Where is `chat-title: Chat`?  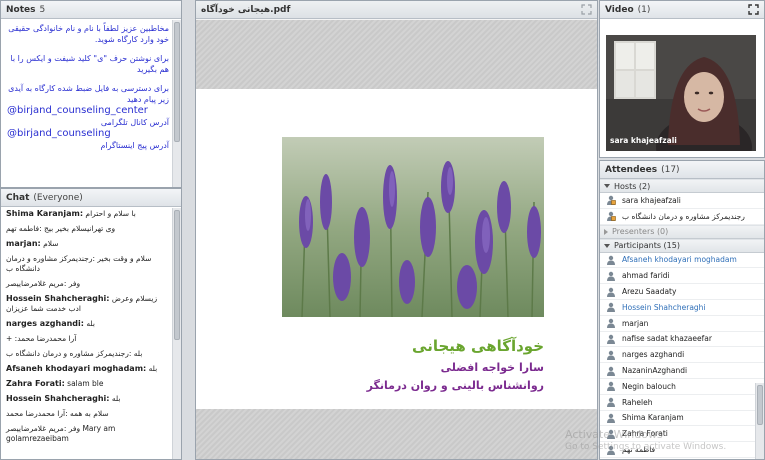
chat-title: Chat is located at coordinates (18, 197).